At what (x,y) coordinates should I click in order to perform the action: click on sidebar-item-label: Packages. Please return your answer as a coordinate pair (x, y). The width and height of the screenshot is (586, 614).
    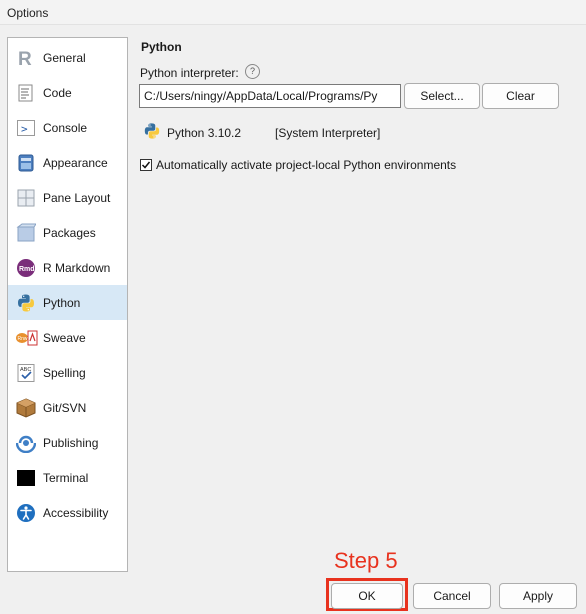
    Looking at the image, I should click on (69, 233).